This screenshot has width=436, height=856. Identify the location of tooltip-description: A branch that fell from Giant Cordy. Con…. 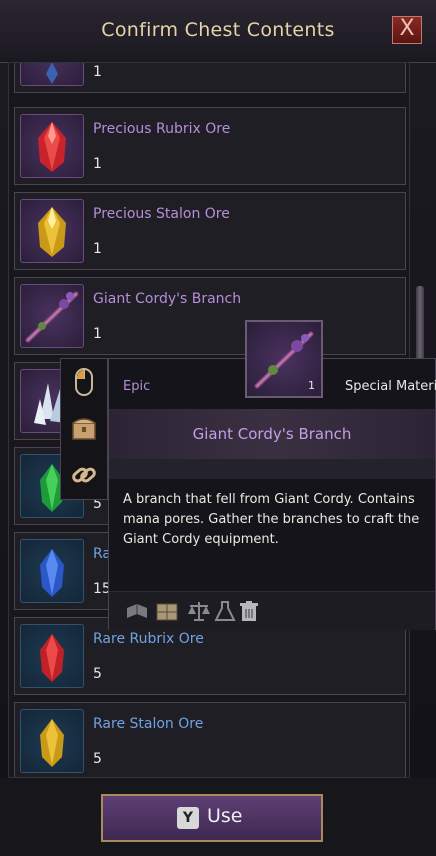
(271, 519).